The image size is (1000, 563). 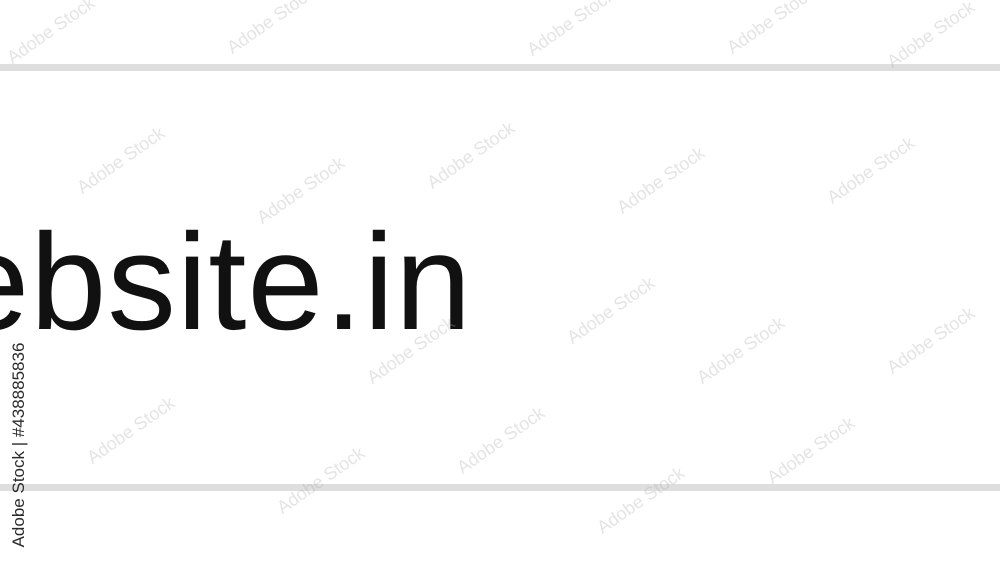 I want to click on url-text: ebsite.in, so click(x=236, y=283).